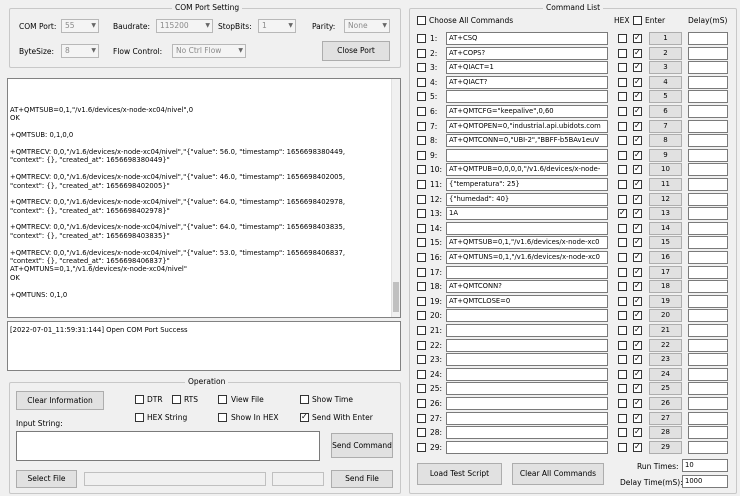  I want to click on command-input-field: AT+QMTCFG="keepalive",0,60, so click(527, 111).